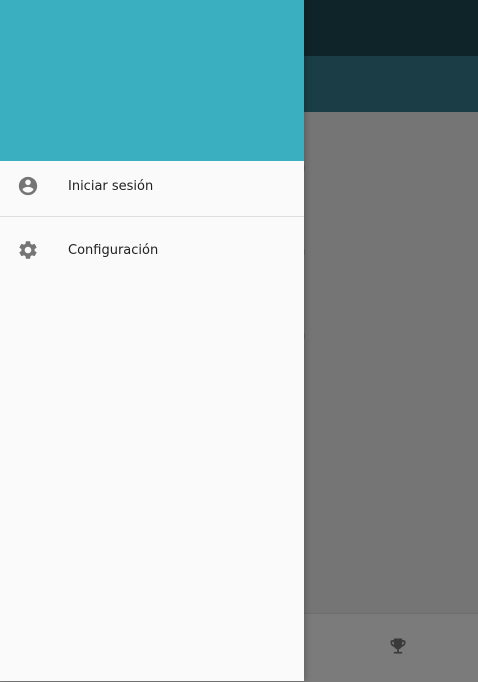  I want to click on drawer-item-settings: Configuración, so click(152, 250).